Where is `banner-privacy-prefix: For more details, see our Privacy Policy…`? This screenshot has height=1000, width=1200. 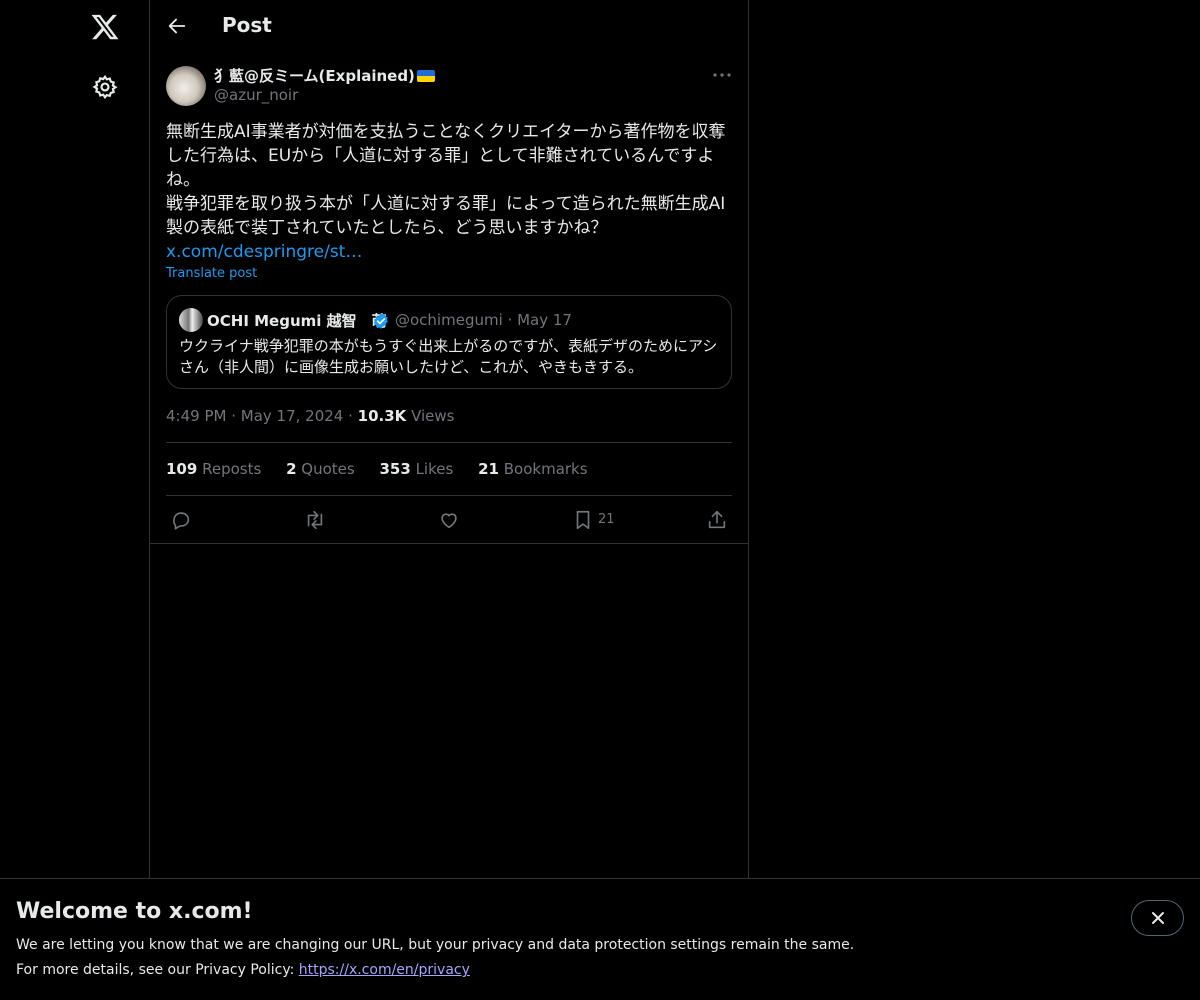 banner-privacy-prefix: For more details, see our Privacy Policy… is located at coordinates (157, 970).